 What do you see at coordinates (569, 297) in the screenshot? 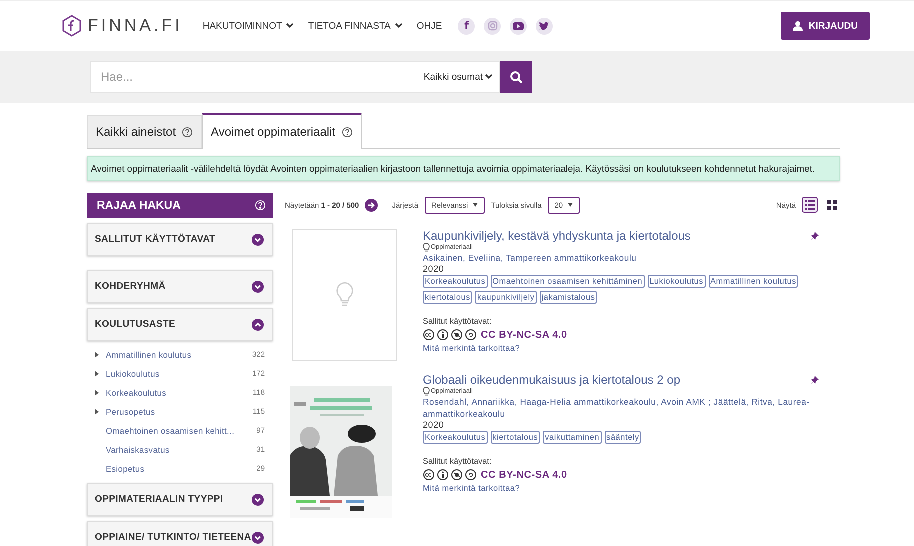
I see `subject-tag: jakamistalous` at bounding box center [569, 297].